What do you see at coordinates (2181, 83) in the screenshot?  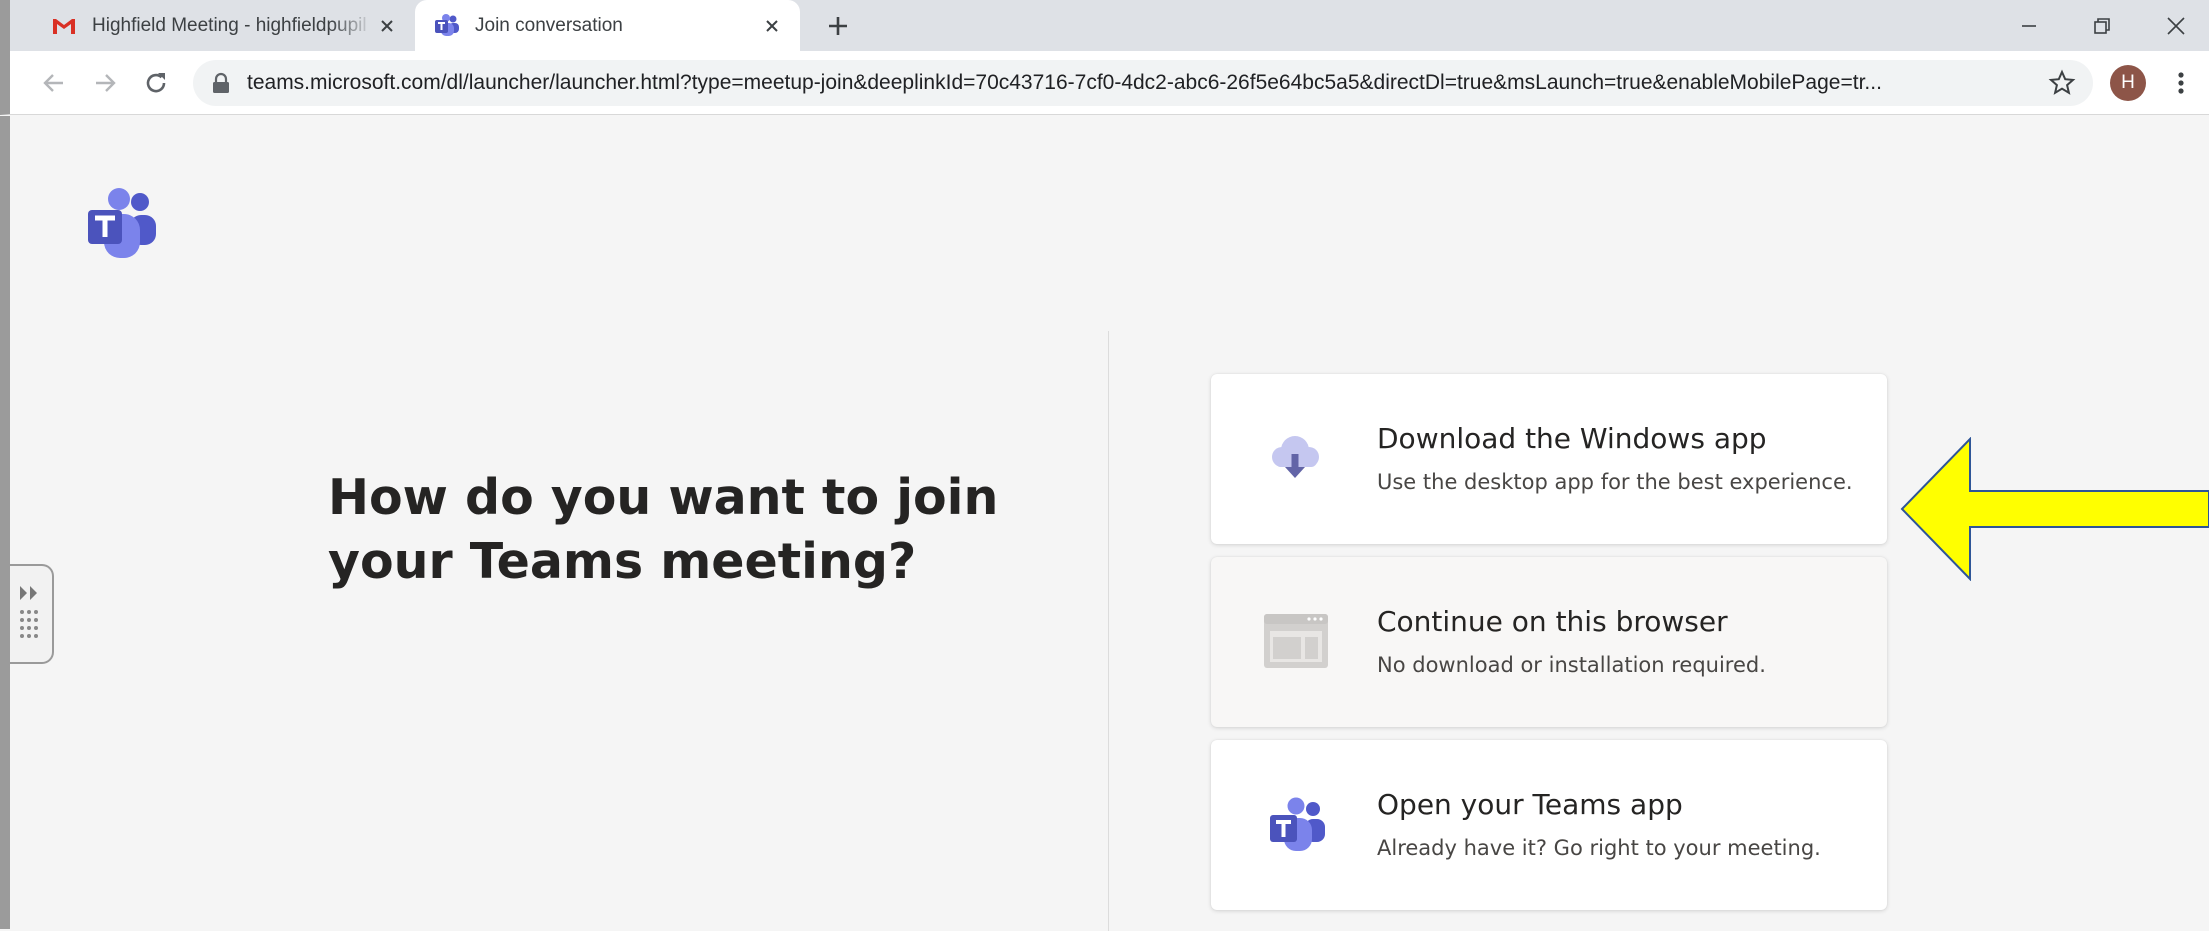 I see `more-menu-icon` at bounding box center [2181, 83].